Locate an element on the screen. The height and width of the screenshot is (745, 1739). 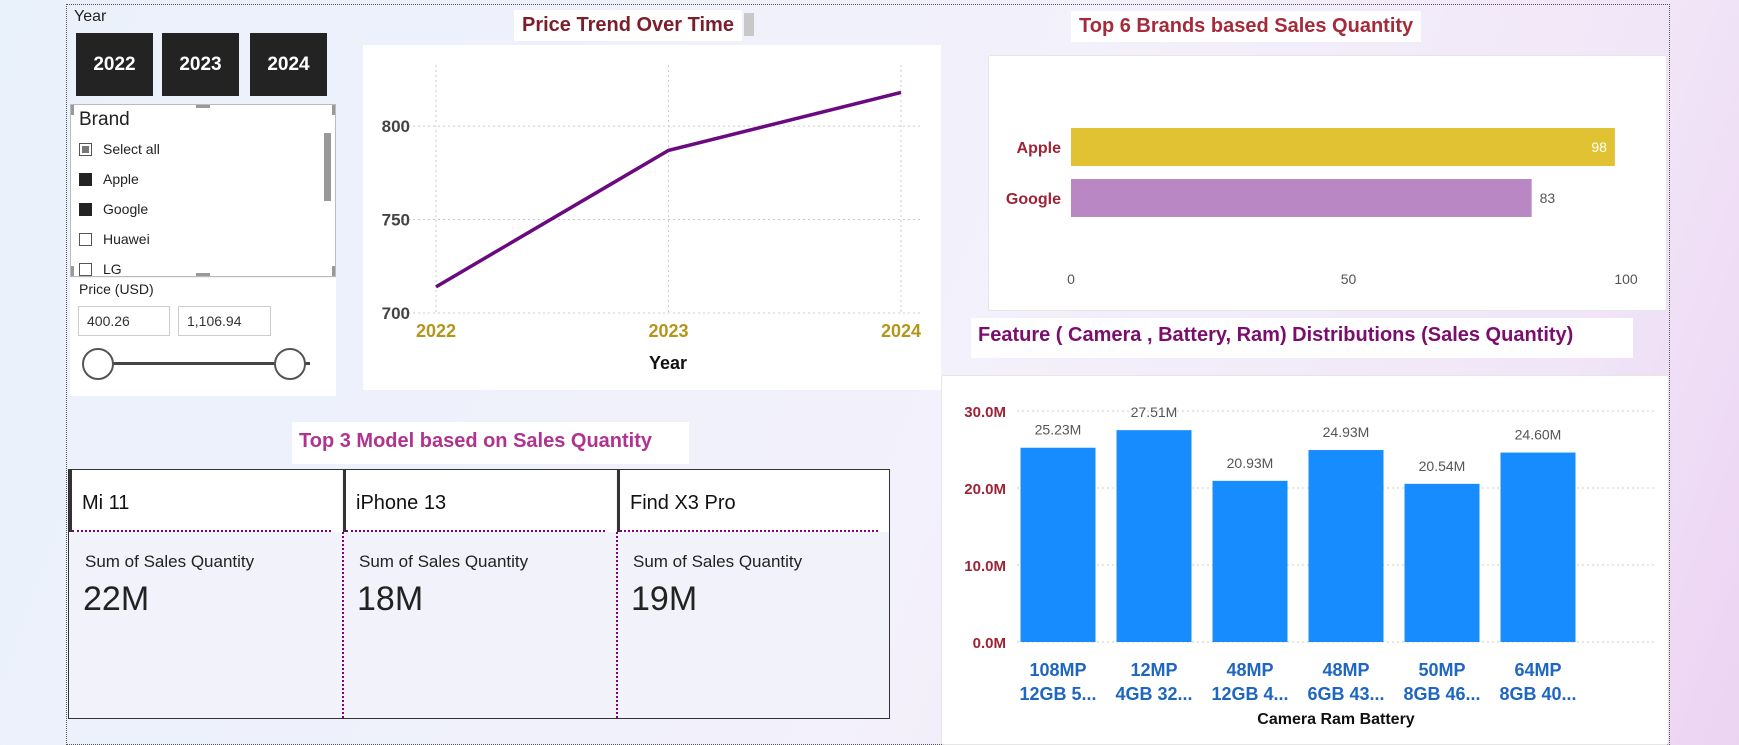
price-slicer: Price (USD) 400.26 1,106.94 is located at coordinates (203, 337).